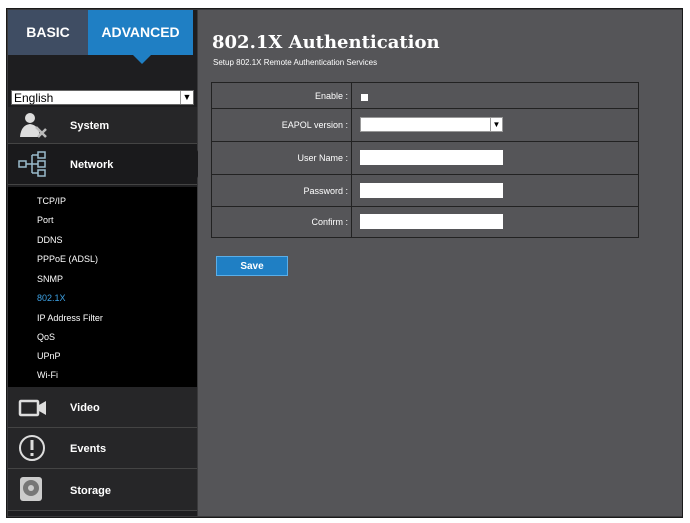 This screenshot has width=690, height=523. Describe the element at coordinates (102, 97) in the screenshot. I see `language-select: English ▼` at that location.